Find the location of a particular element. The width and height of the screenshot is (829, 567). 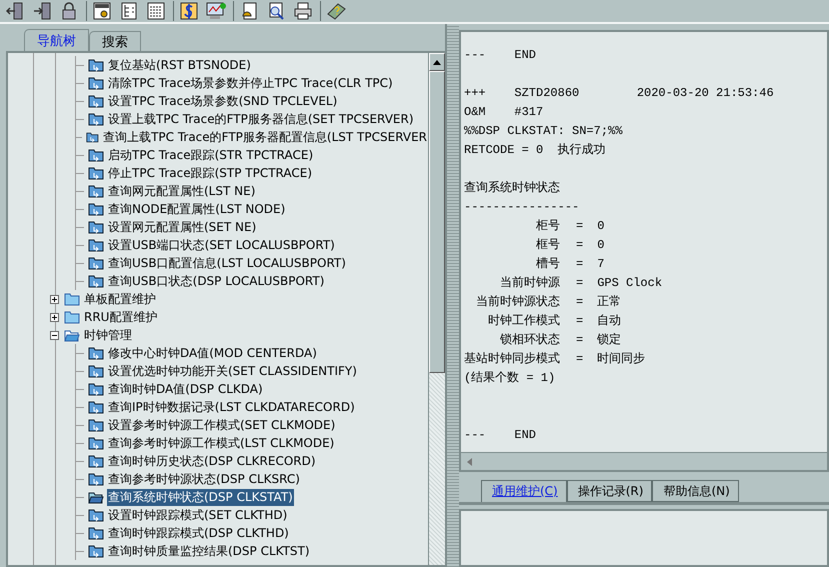

field-name: 当前时钟源 is located at coordinates (529, 283).